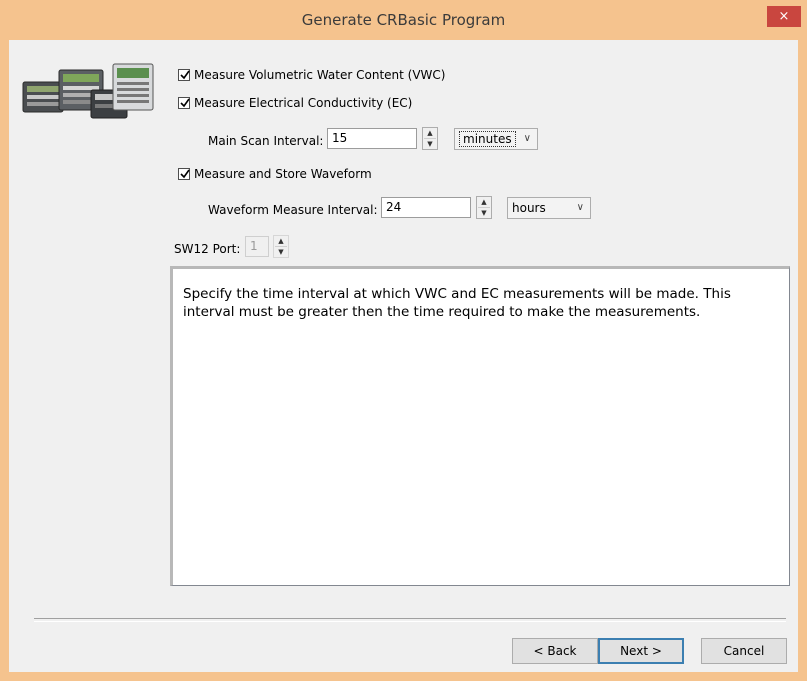  Describe the element at coordinates (744, 651) in the screenshot. I see `cancel-button: Cancel` at that location.